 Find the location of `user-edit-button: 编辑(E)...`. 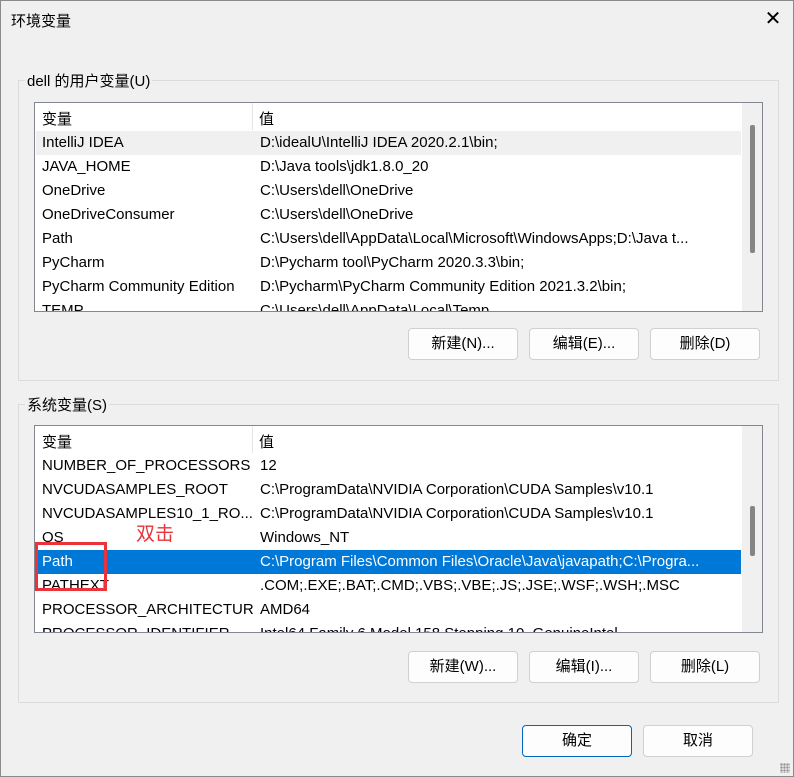

user-edit-button: 编辑(E)... is located at coordinates (584, 344).